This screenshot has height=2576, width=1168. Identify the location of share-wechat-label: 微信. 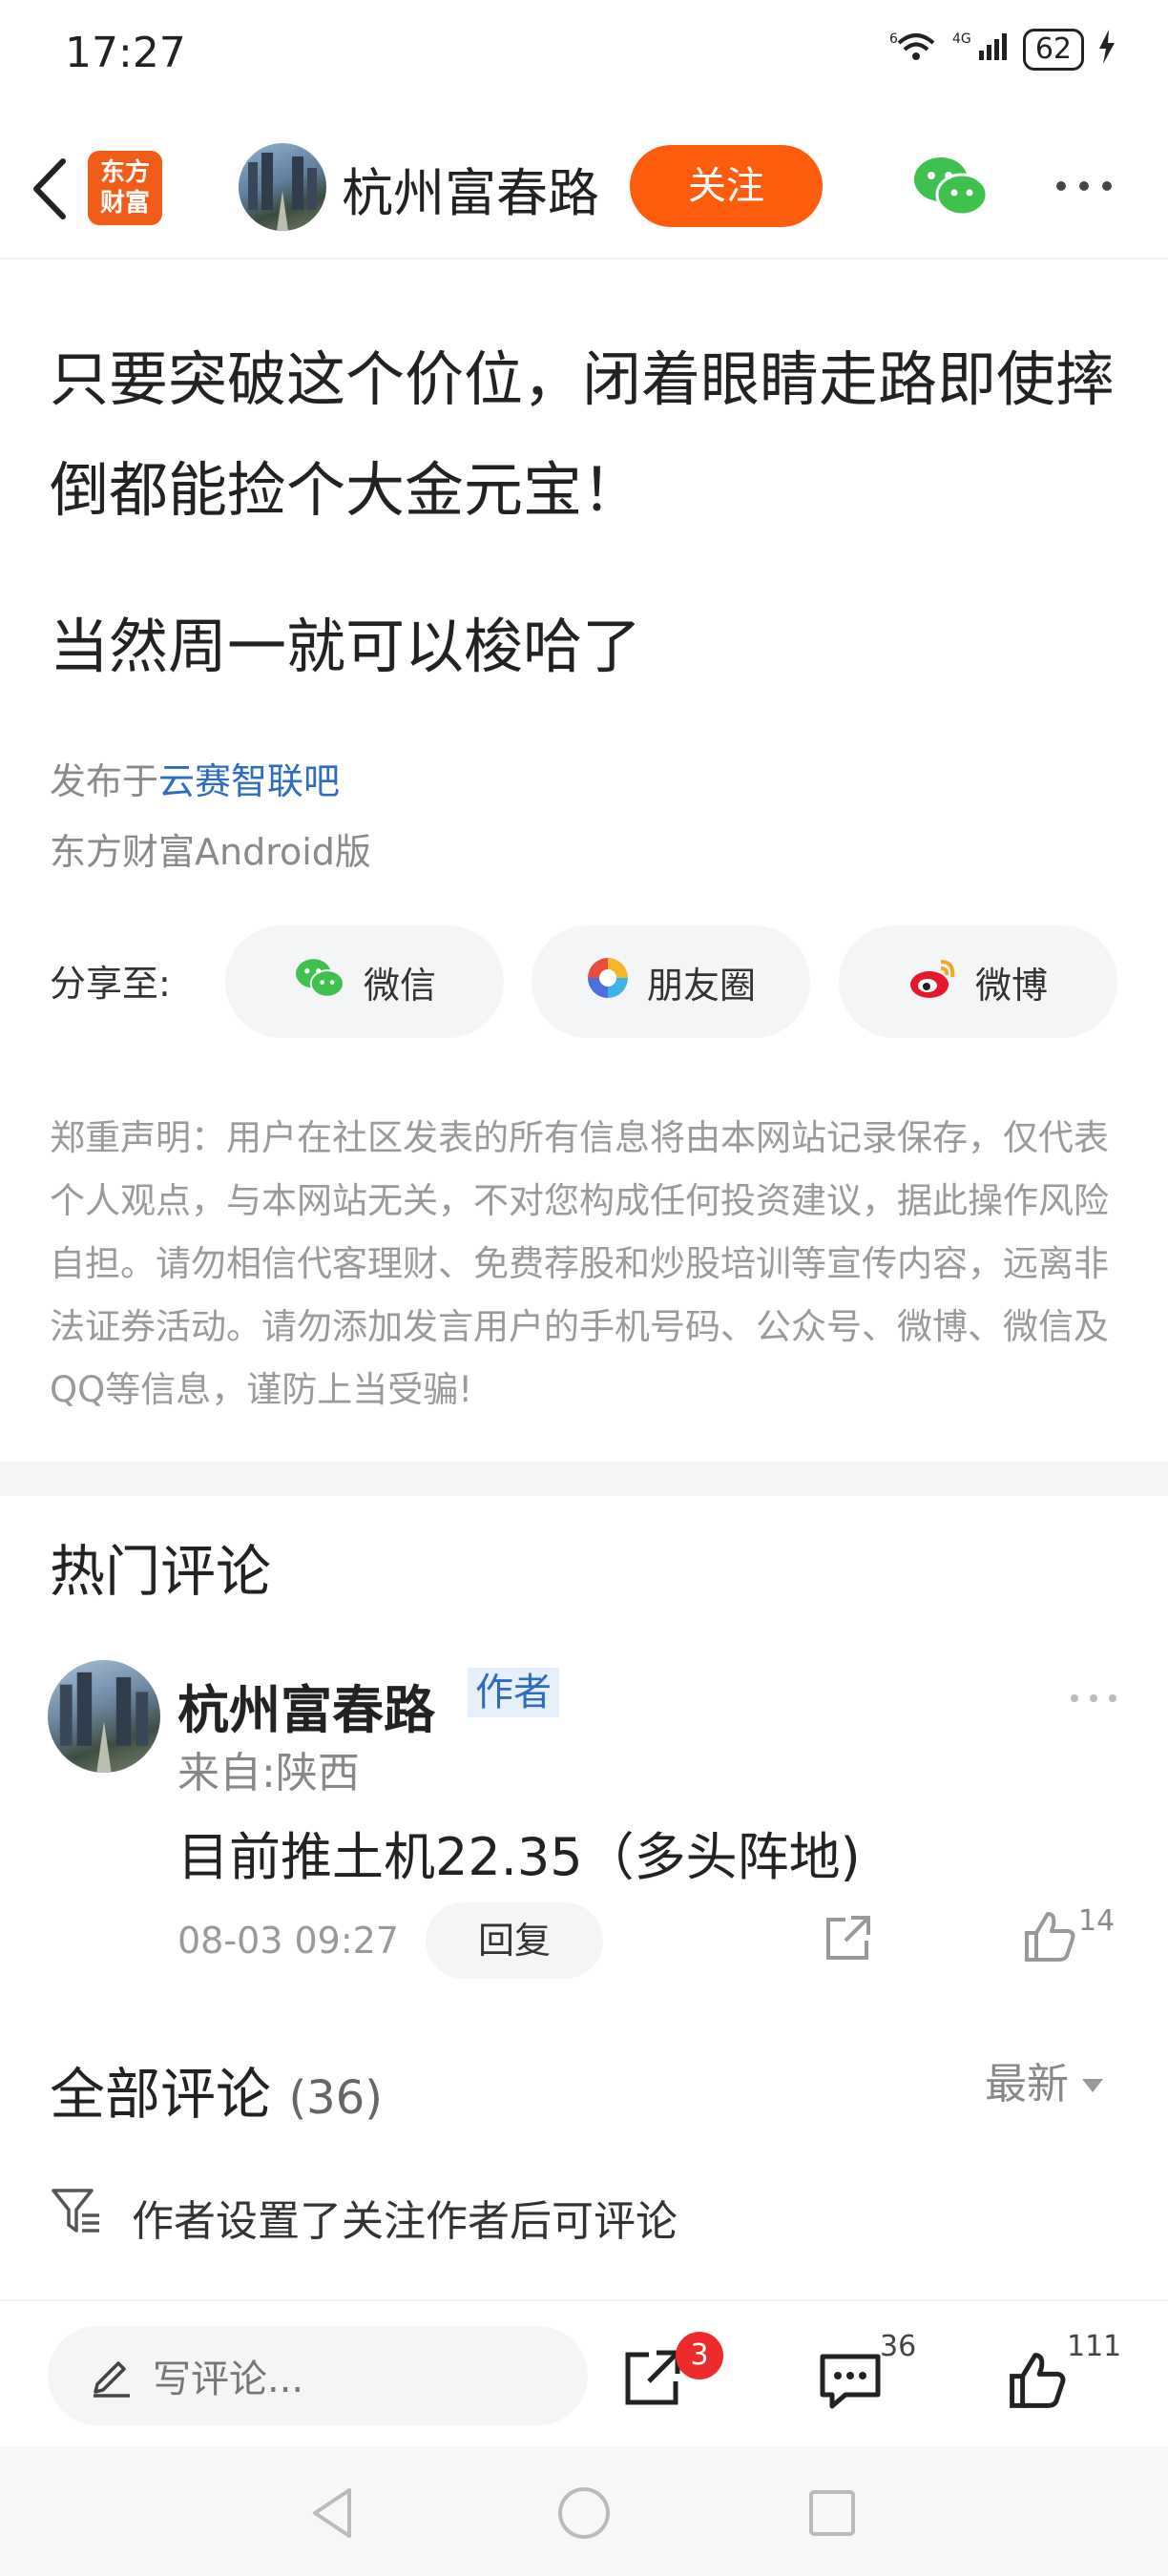
(399, 985).